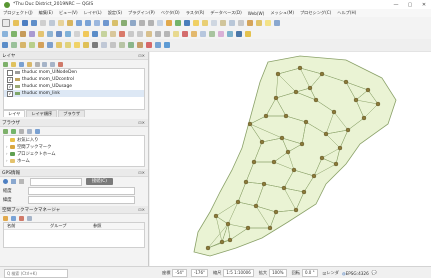  Describe the element at coordinates (49, 45) in the screenshot. I see `spatial-query-icon` at that location.